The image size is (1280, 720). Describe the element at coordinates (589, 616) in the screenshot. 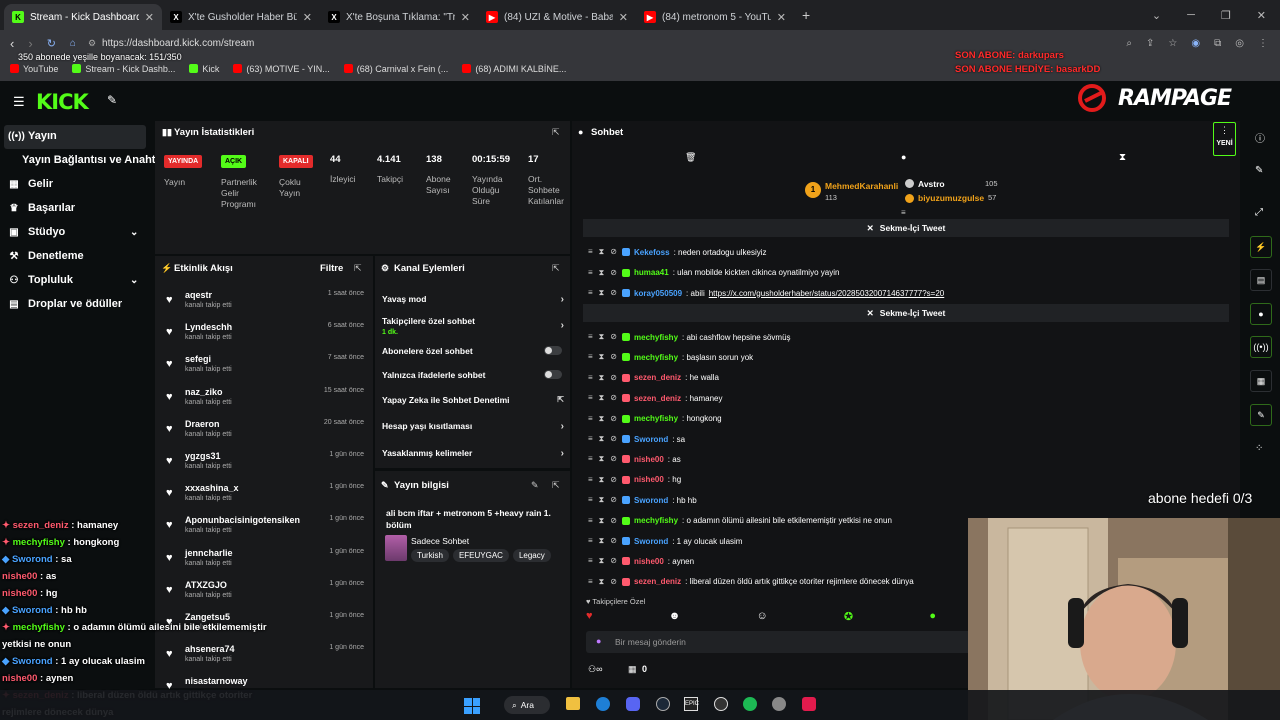

I see `heart-emote-icon: ♥` at that location.